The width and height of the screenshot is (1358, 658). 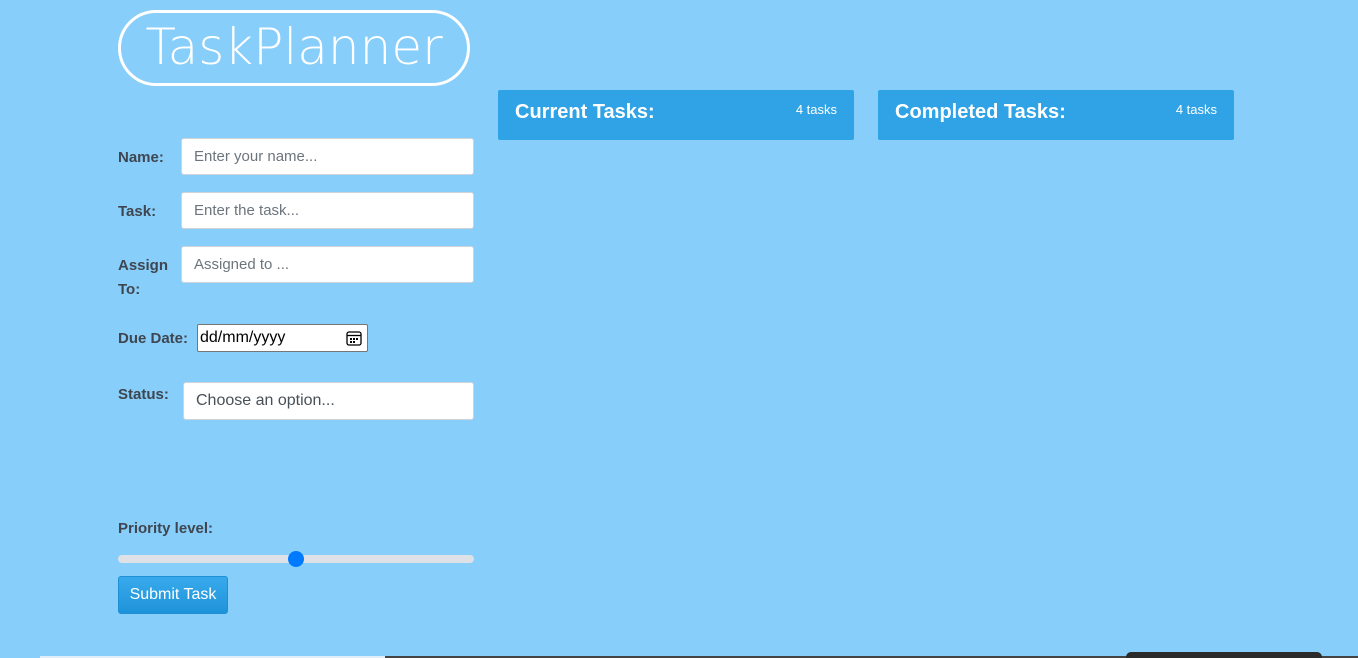 What do you see at coordinates (166, 528) in the screenshot?
I see `priority-label: Priority level:` at bounding box center [166, 528].